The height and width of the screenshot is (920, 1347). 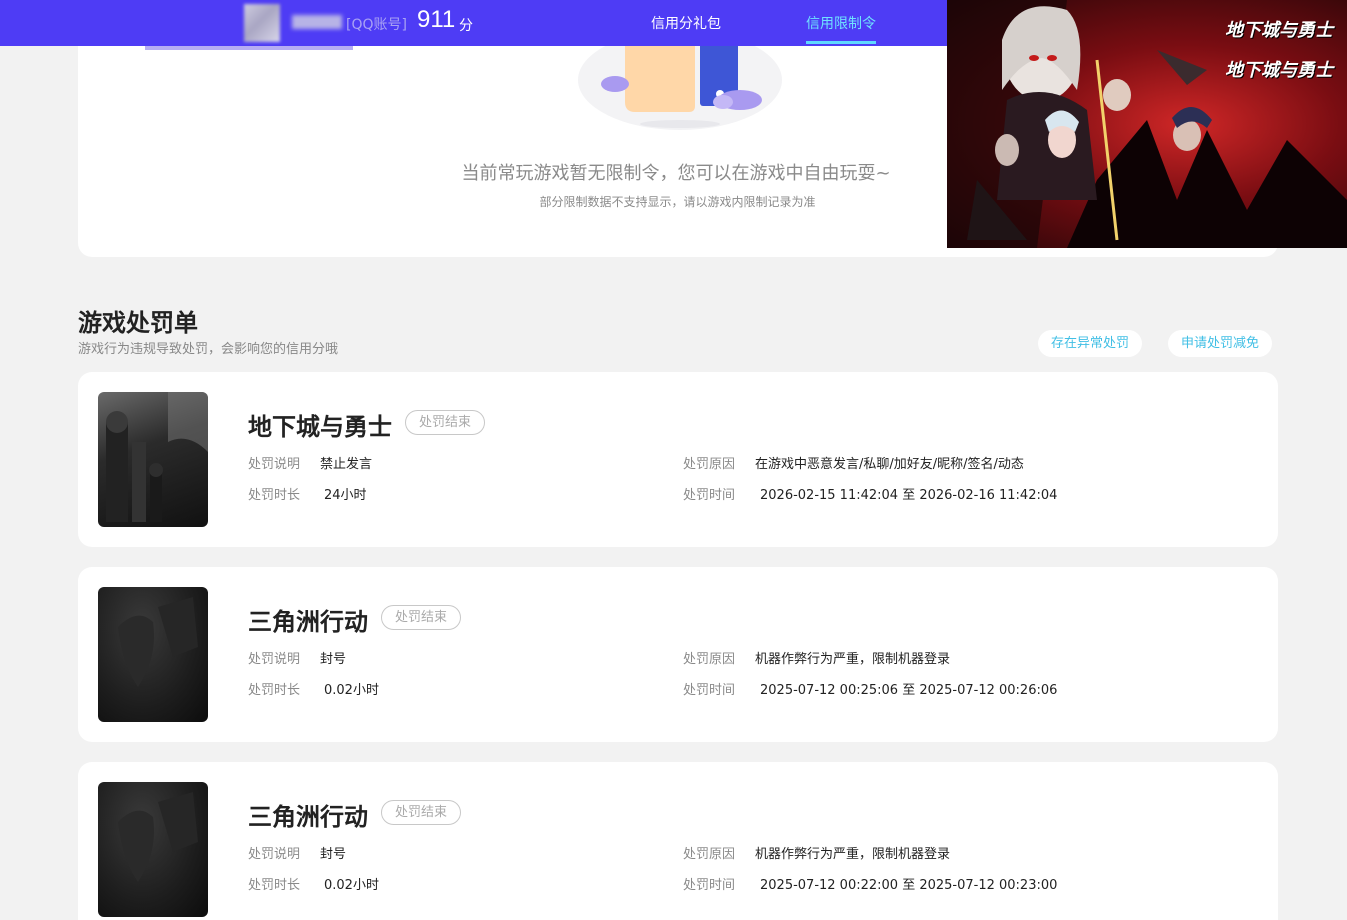 What do you see at coordinates (1147, 124) in the screenshot?
I see `ad-banner: 地下城与勇士 地下城与勇士` at bounding box center [1147, 124].